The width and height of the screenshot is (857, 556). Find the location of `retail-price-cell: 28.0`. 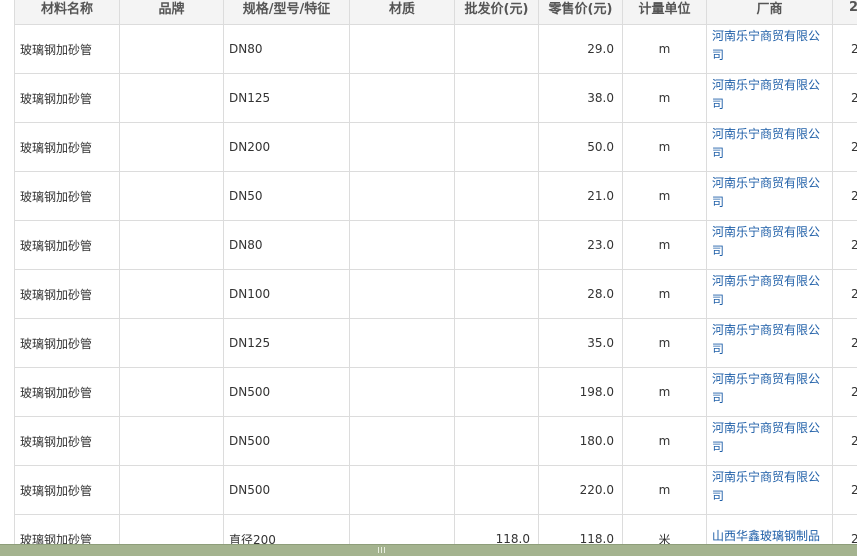

retail-price-cell: 28.0 is located at coordinates (580, 294).